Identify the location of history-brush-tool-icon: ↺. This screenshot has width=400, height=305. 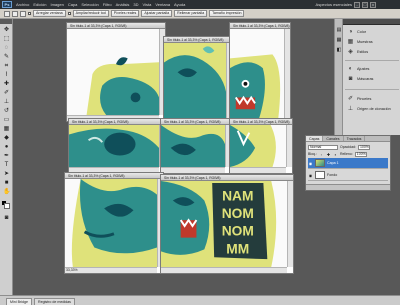
(6, 111).